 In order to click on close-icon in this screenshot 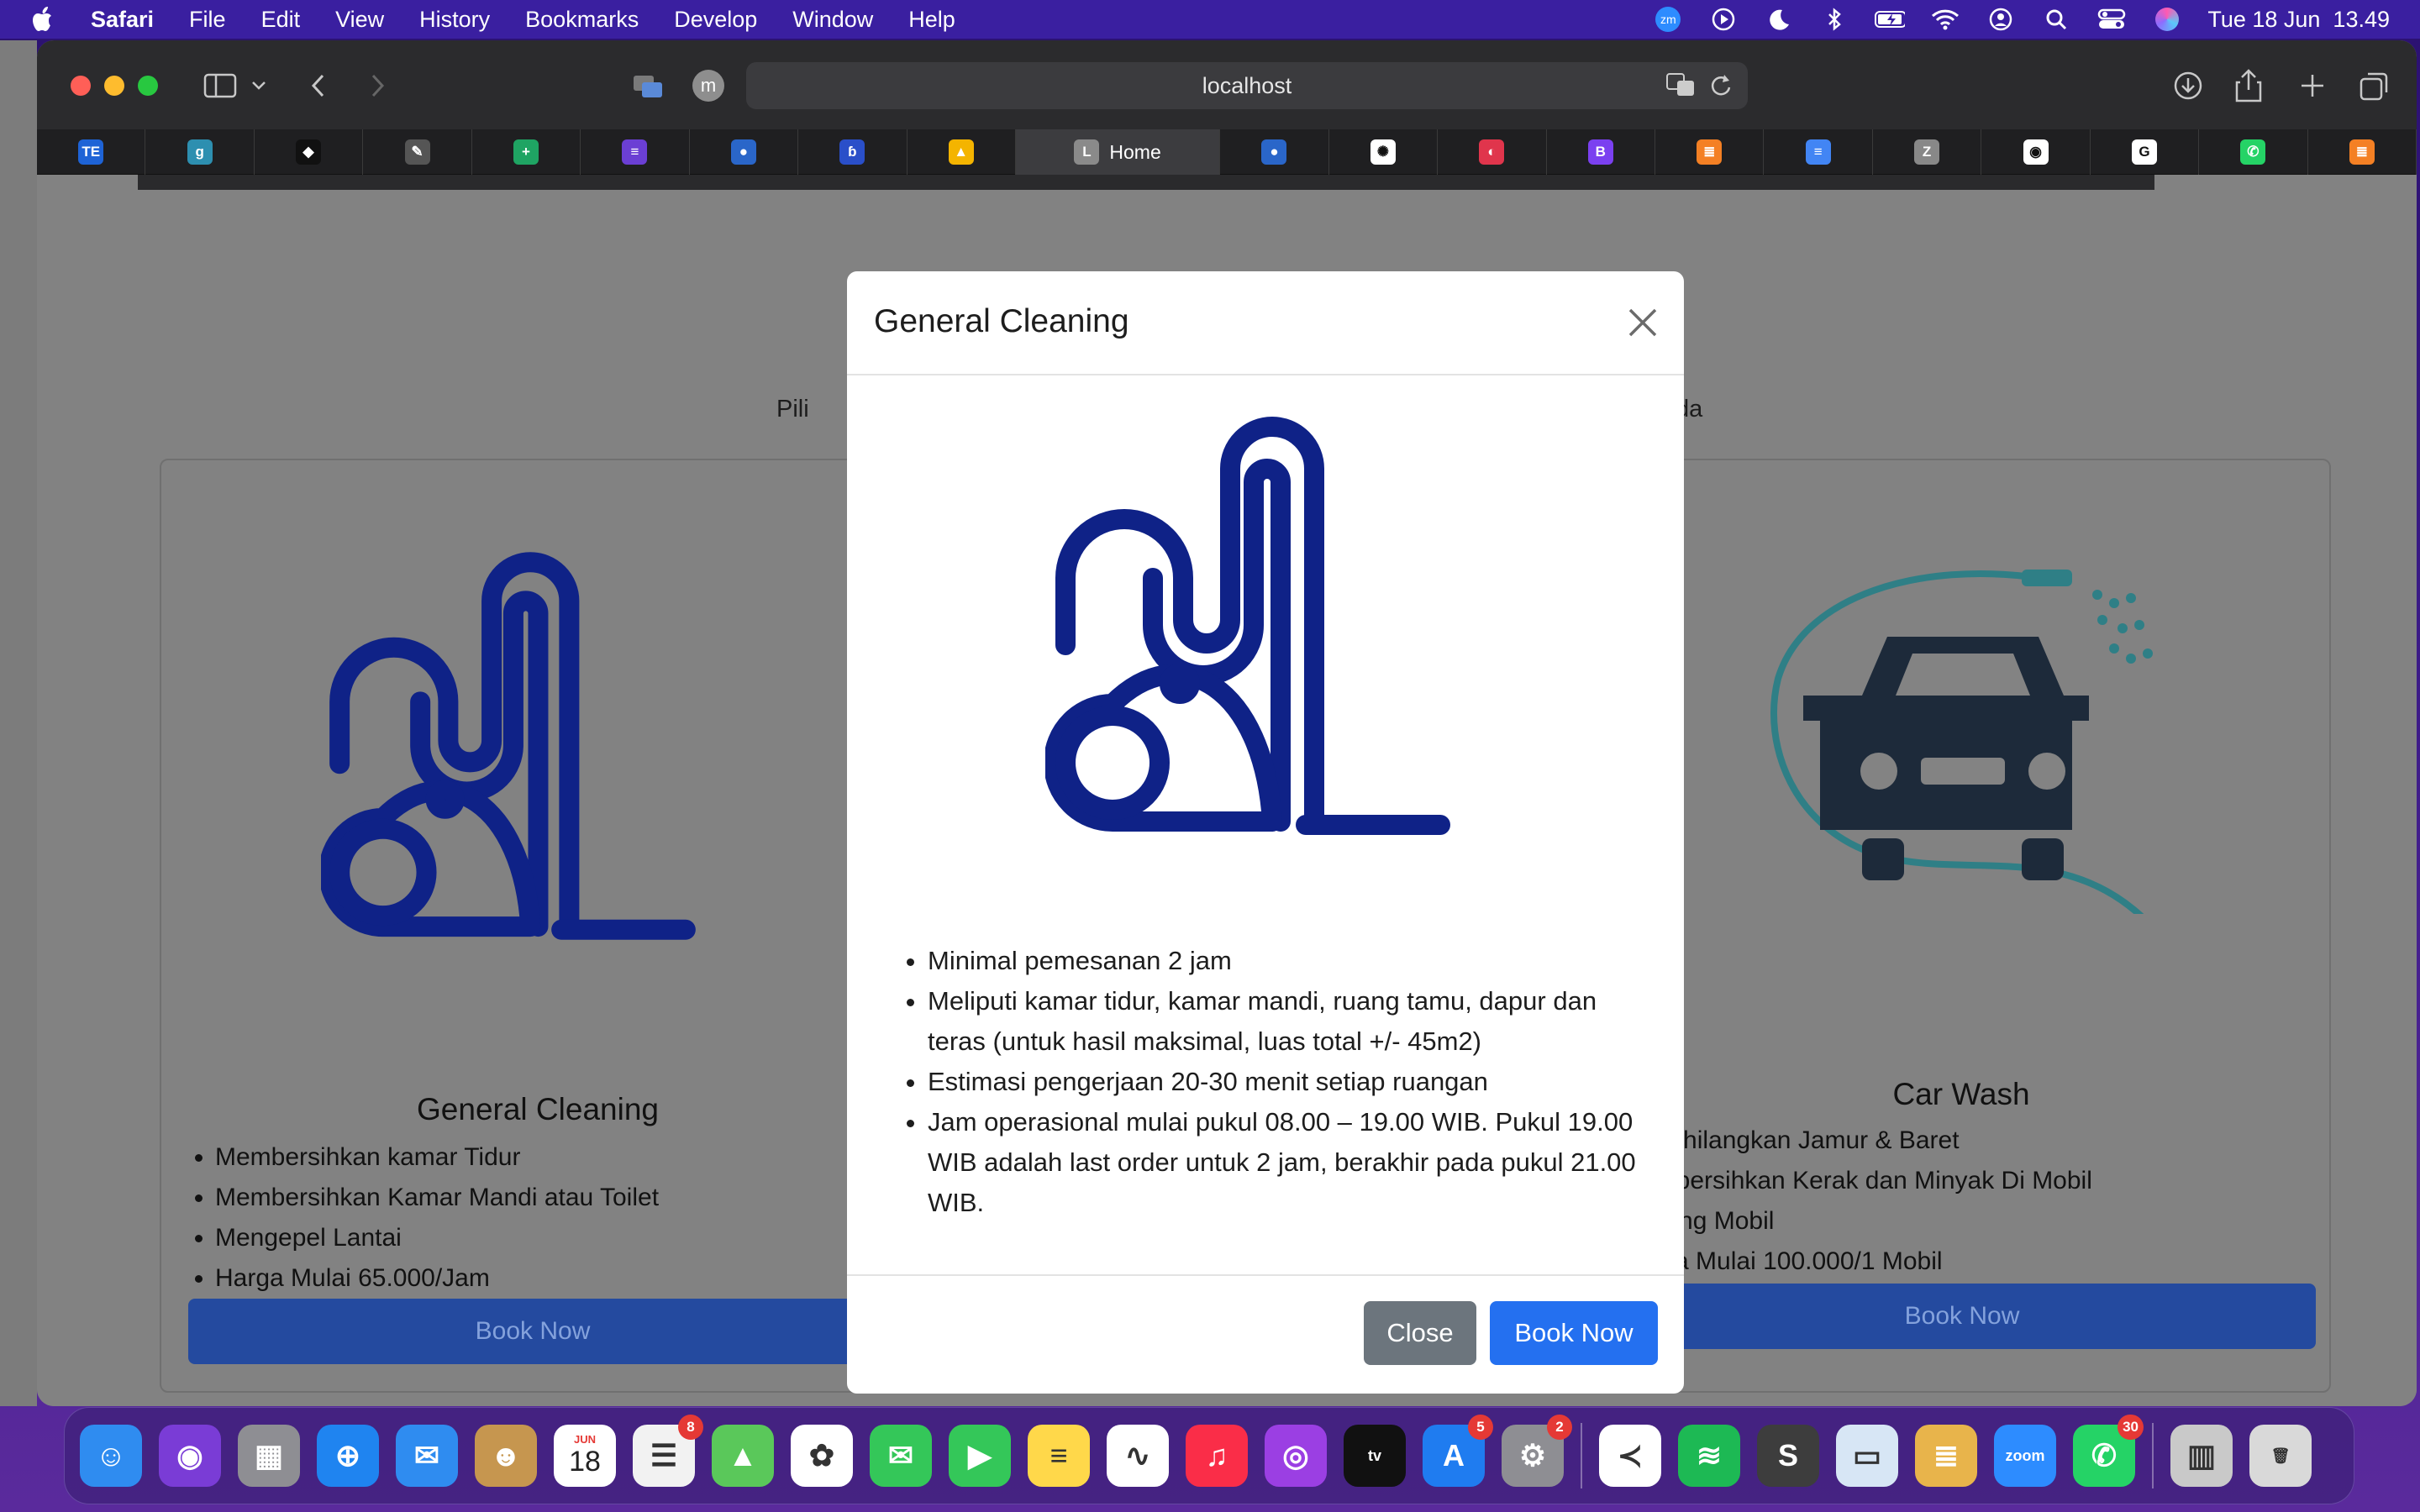, I will do `click(1643, 322)`.